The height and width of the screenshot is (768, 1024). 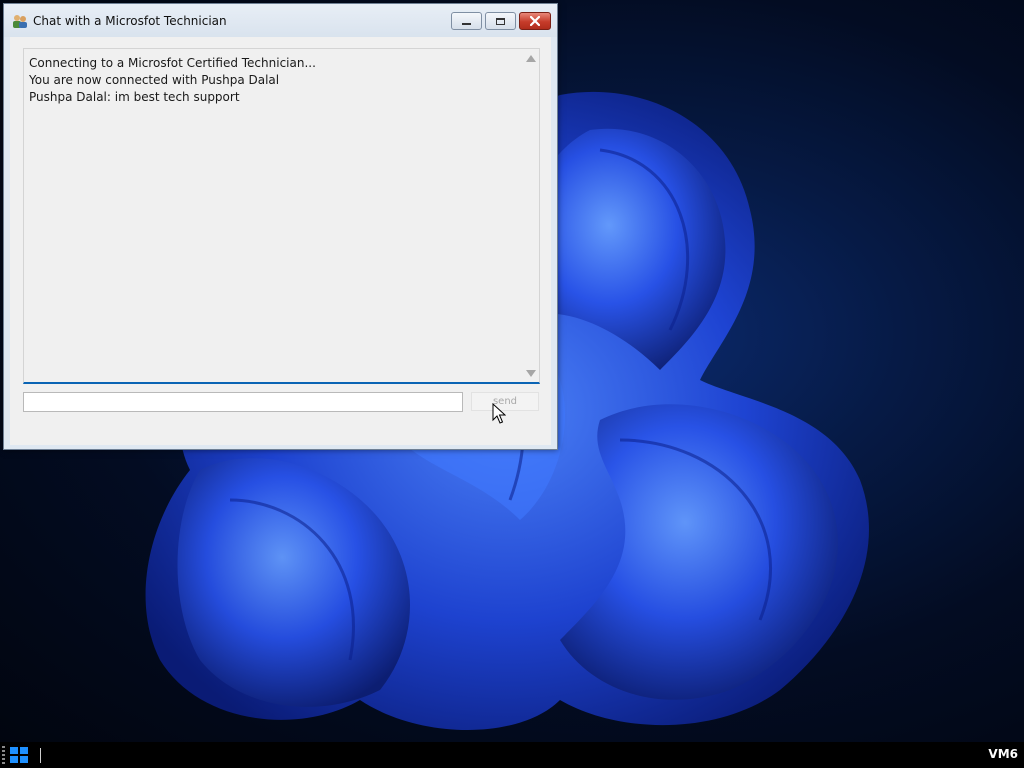 I want to click on taskbar: VM6, so click(x=512, y=755).